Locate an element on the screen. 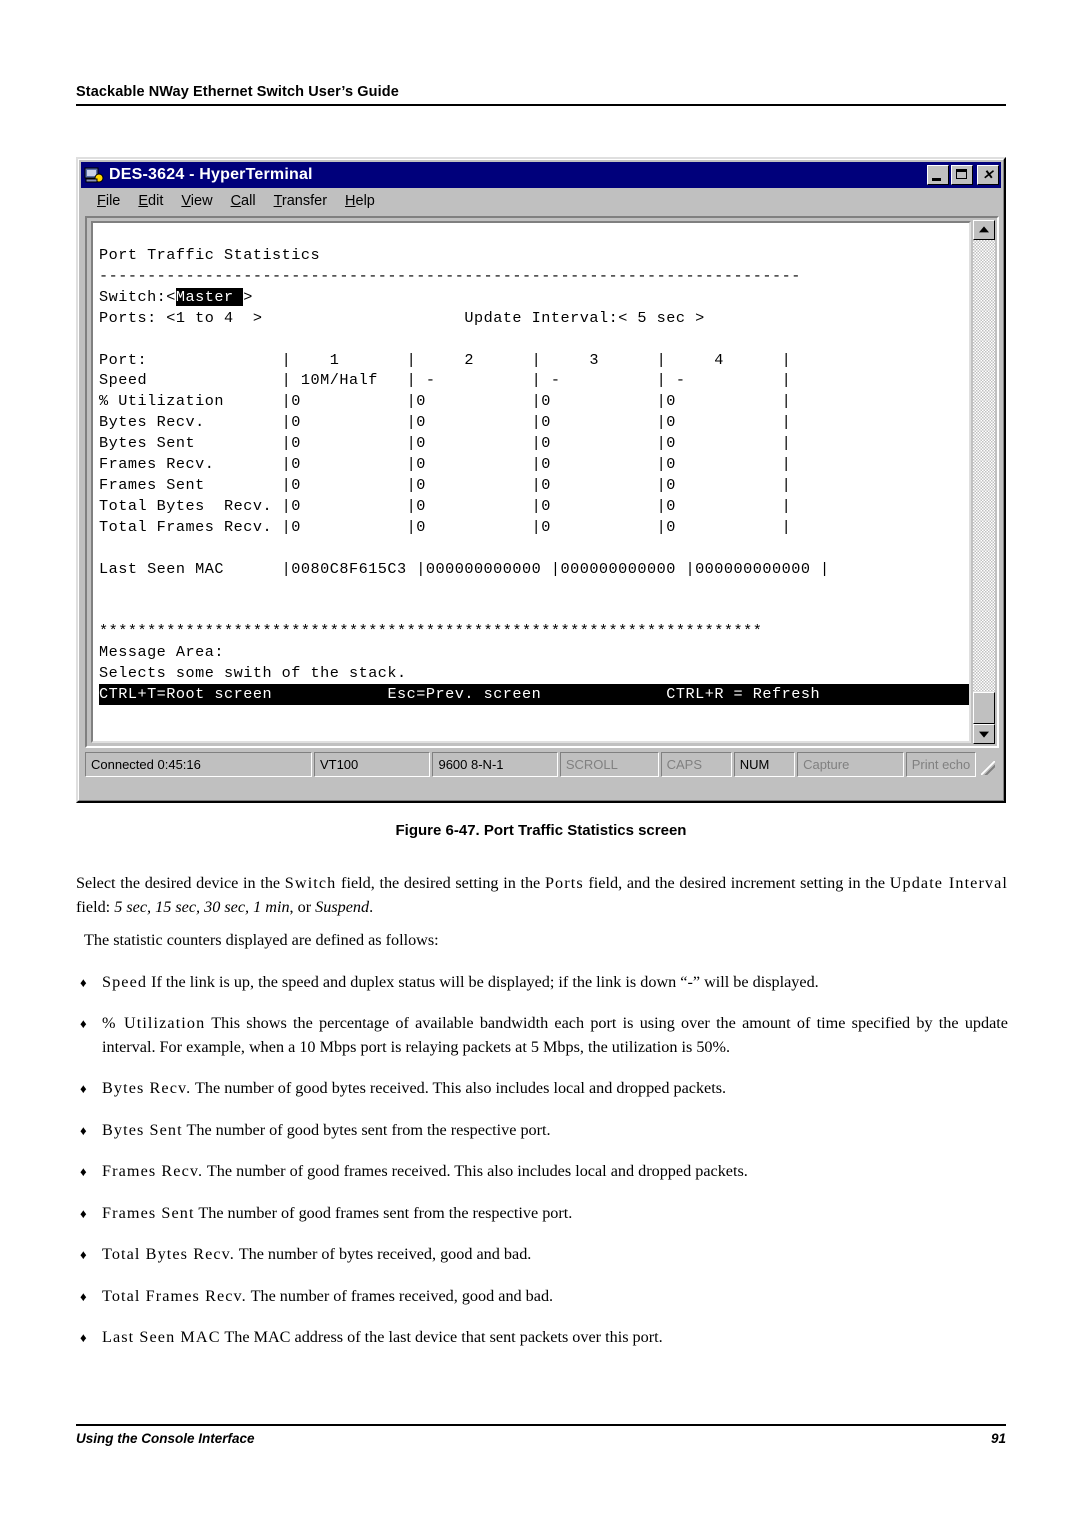 This screenshot has height=1528, width=1080. window-title: DES-3624 - HyperTerminal is located at coordinates (211, 174).